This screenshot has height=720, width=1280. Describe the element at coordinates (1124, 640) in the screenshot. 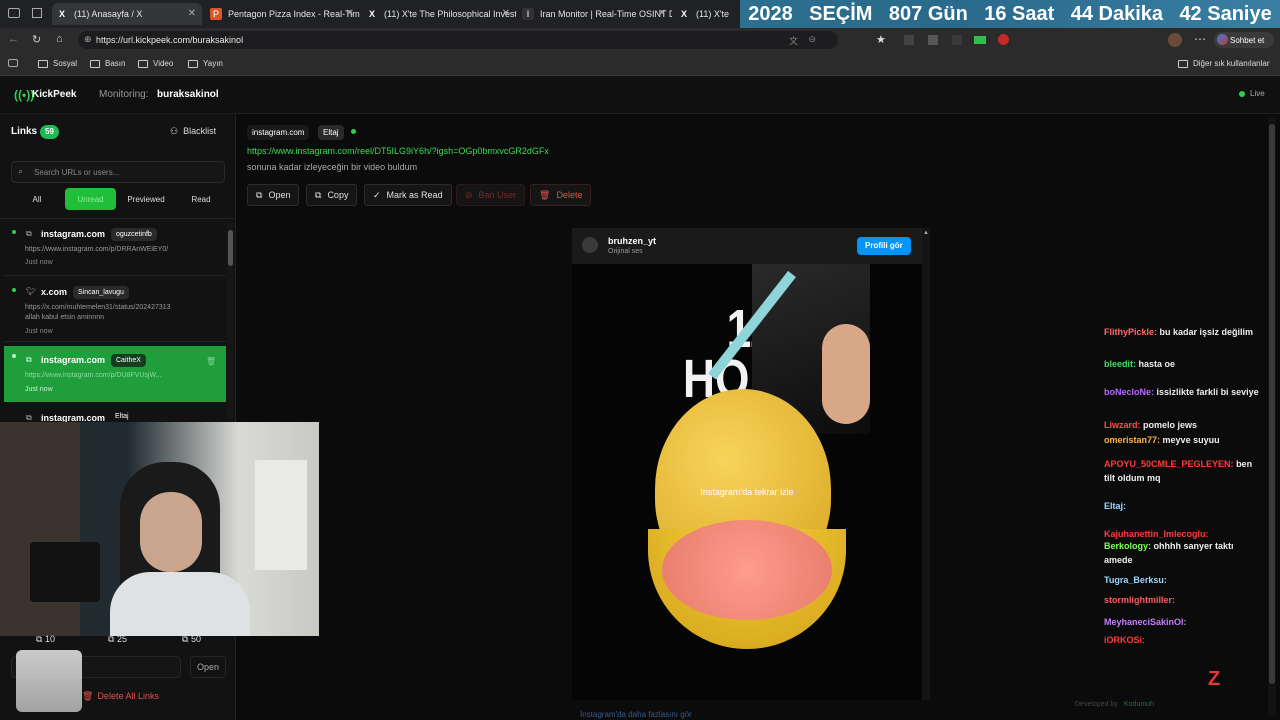

I see `chat-username: iORKOSi:` at that location.